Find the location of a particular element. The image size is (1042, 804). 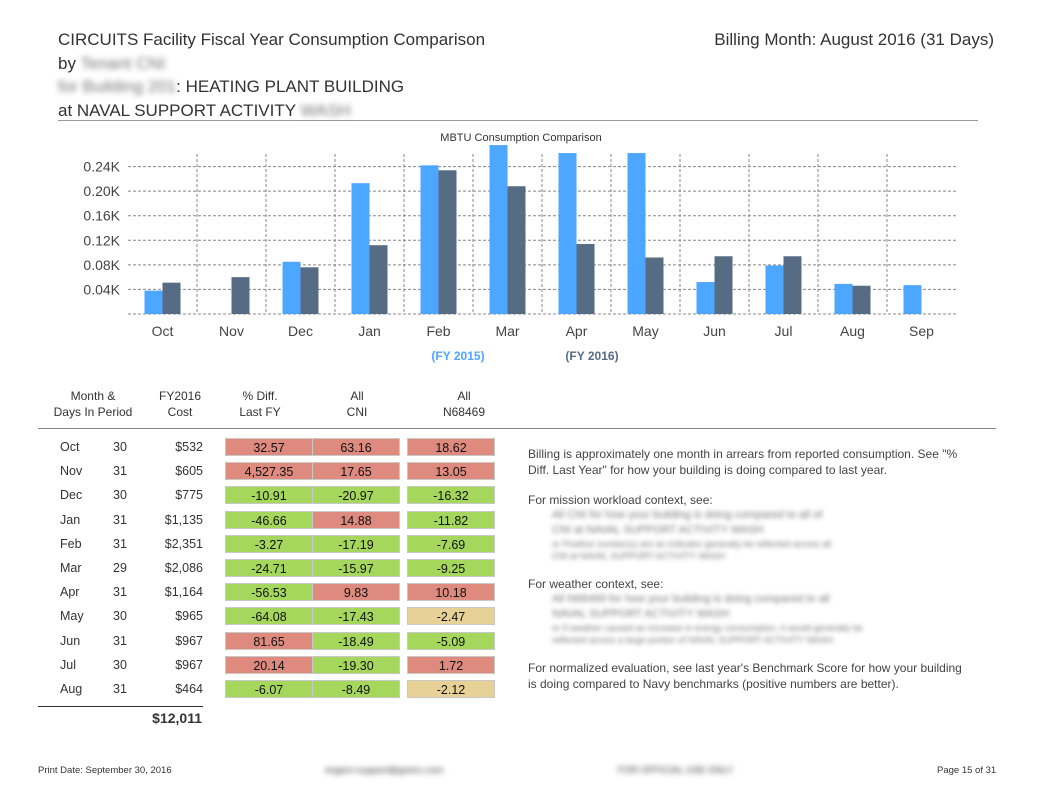

row-n68469-cell: -16.32 is located at coordinates (451, 495).